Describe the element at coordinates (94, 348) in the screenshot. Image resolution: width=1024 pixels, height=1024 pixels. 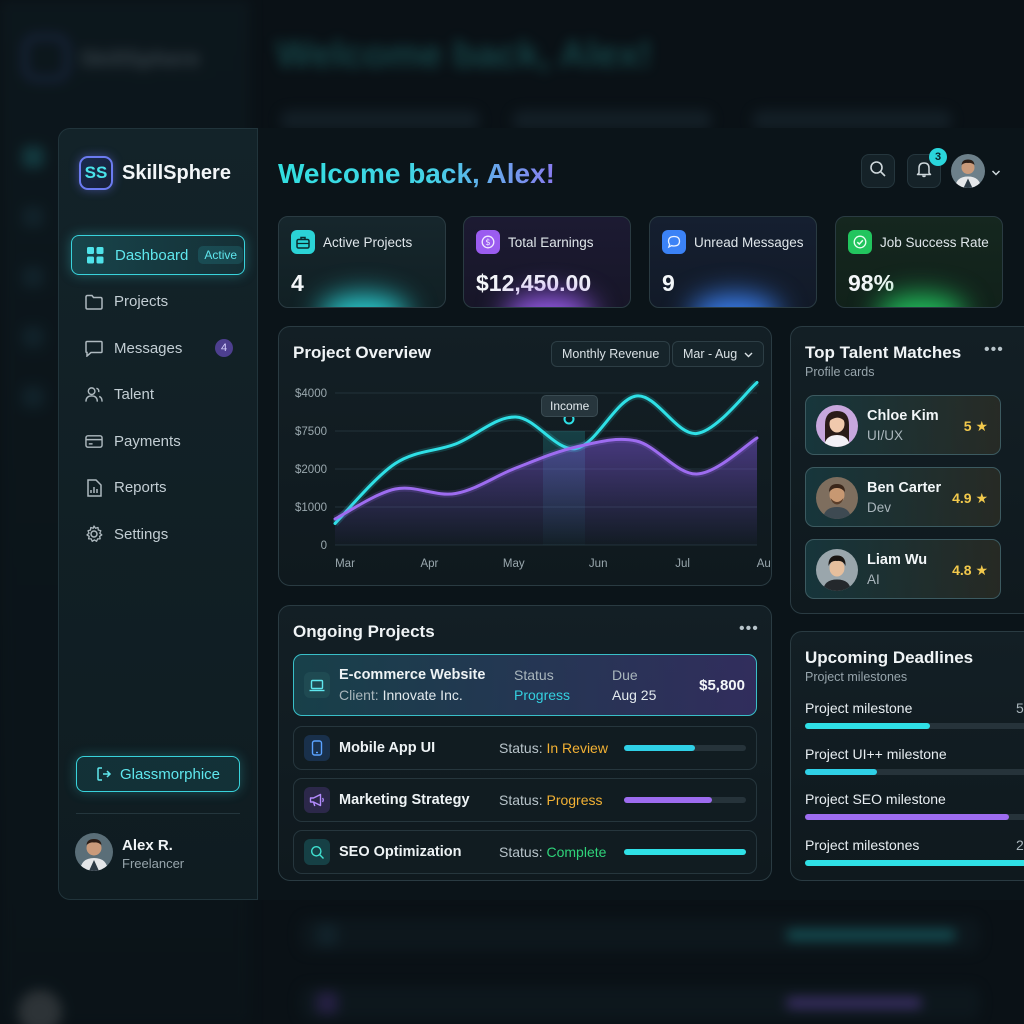
I see `chat-icon` at that location.